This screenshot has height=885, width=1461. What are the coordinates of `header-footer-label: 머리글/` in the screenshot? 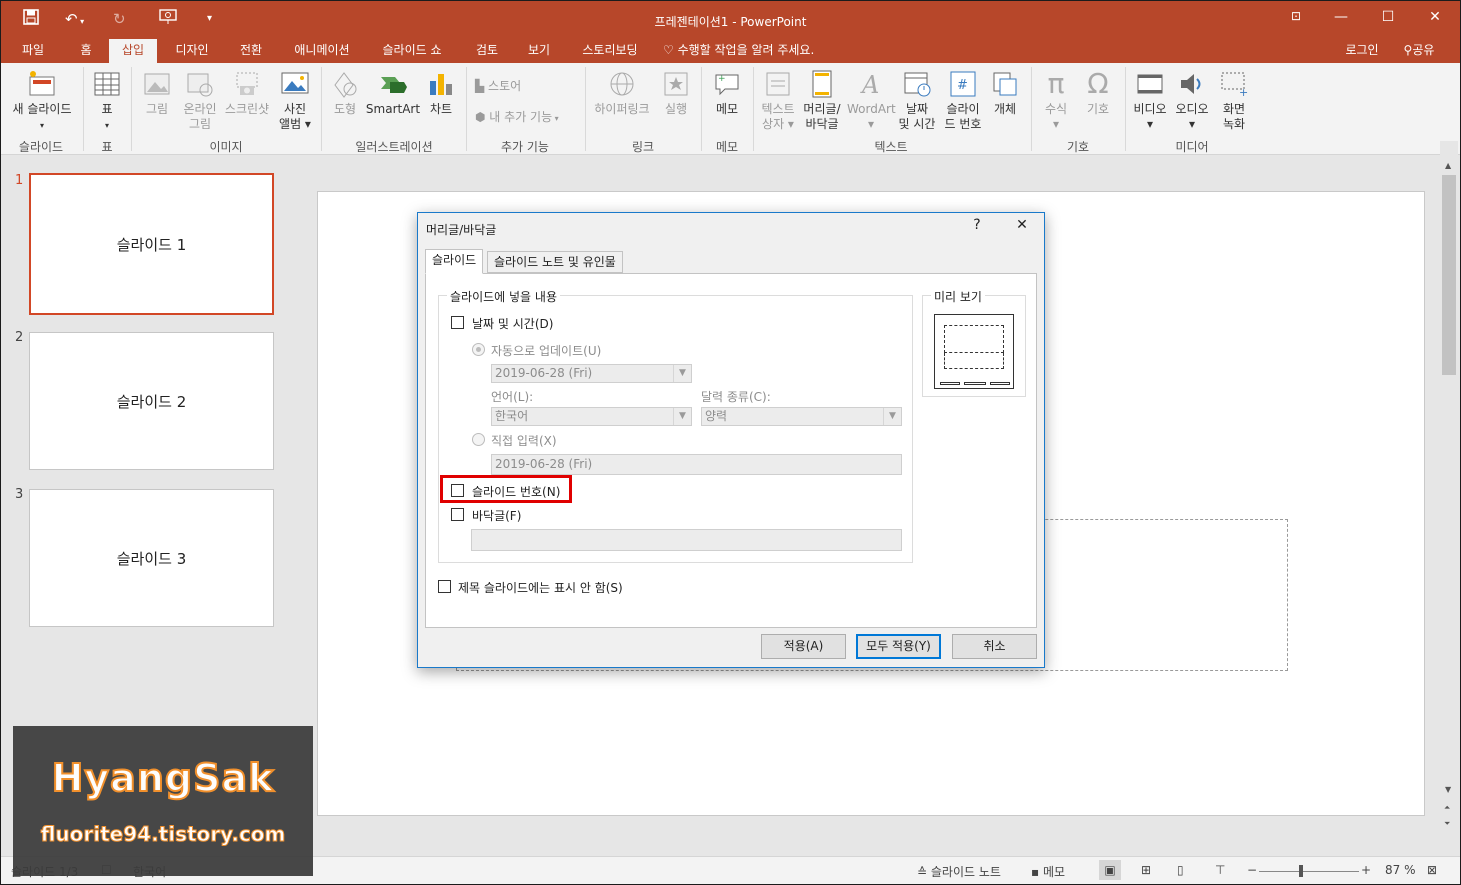 It's located at (822, 109).